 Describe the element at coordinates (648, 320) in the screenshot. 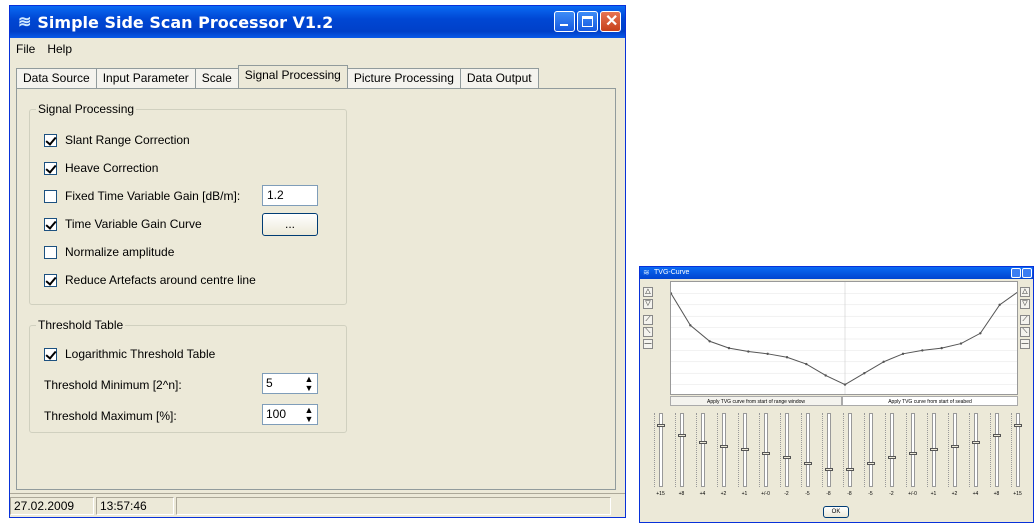

I see `left-tilt-up-icon: ⟋` at that location.